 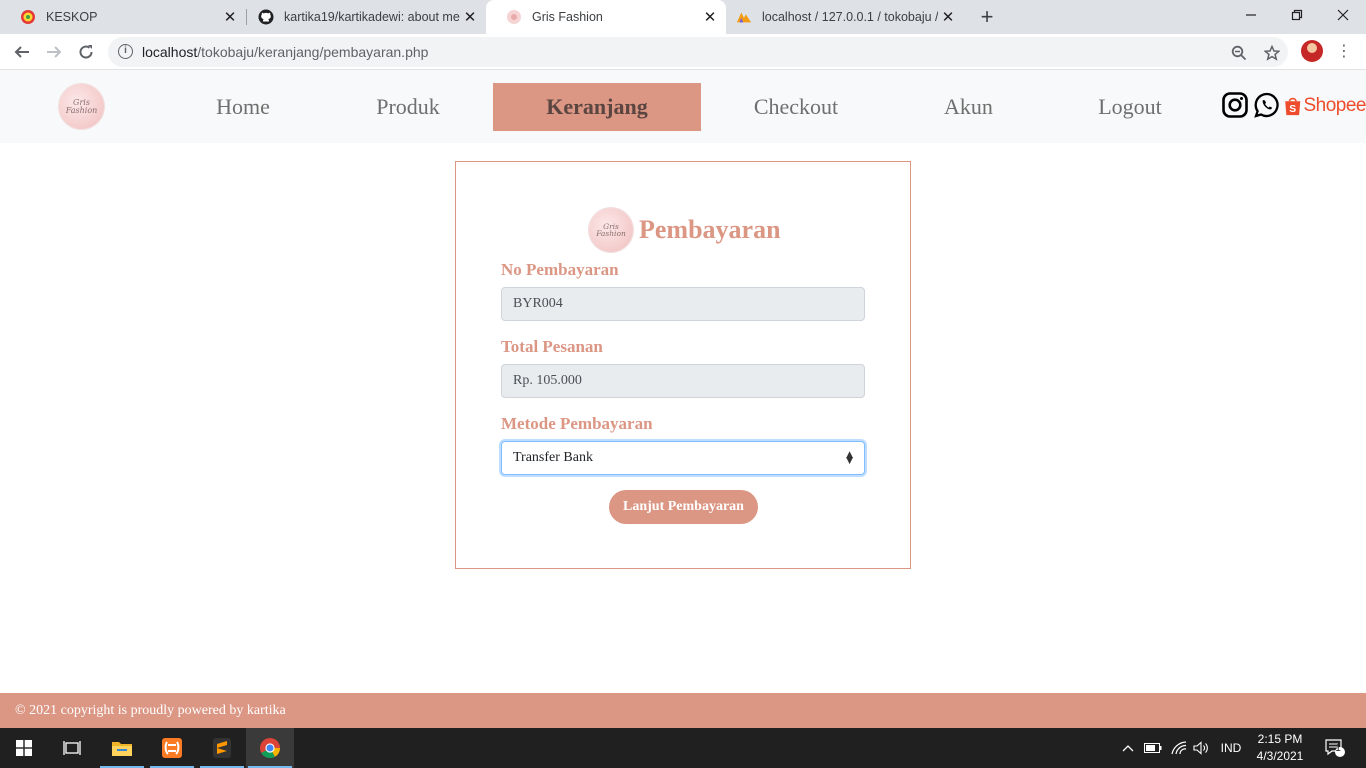 I want to click on restore-button, so click(x=1297, y=15).